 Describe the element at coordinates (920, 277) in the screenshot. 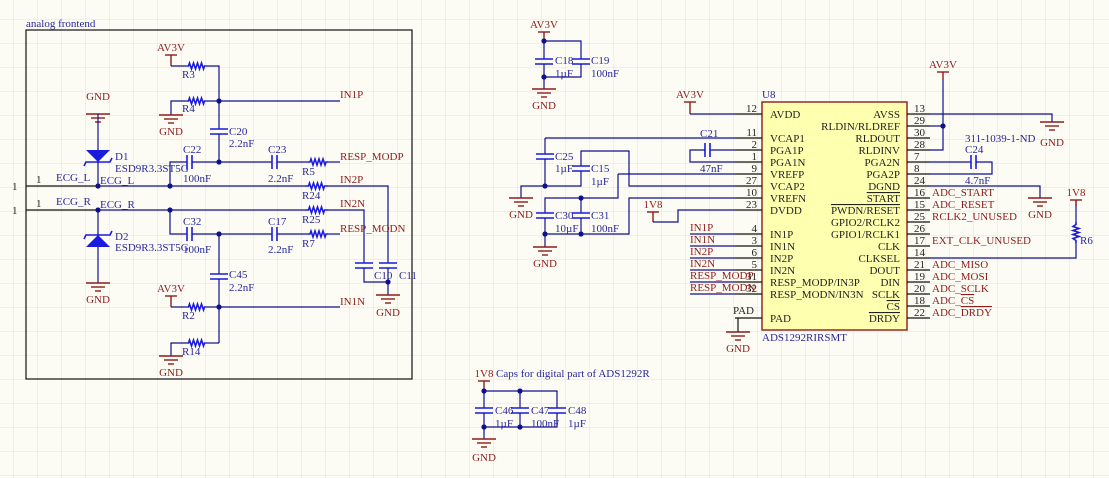

I see `ic-pin-number: 19` at that location.